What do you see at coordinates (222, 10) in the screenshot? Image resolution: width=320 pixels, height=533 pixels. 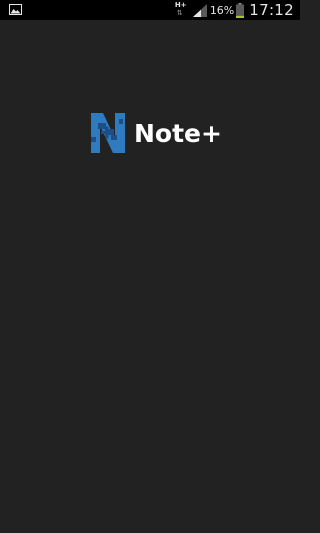 I see `battery-percent: 16%` at bounding box center [222, 10].